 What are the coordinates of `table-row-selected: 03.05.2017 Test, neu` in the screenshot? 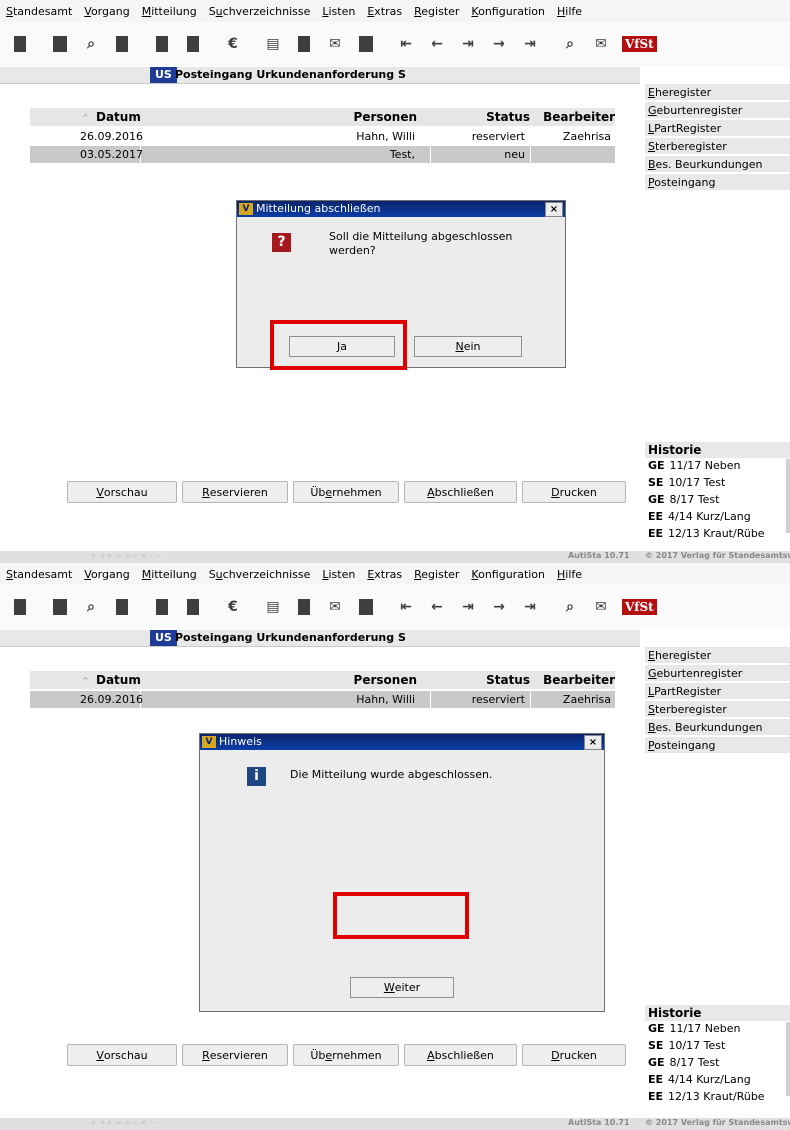 It's located at (322, 154).